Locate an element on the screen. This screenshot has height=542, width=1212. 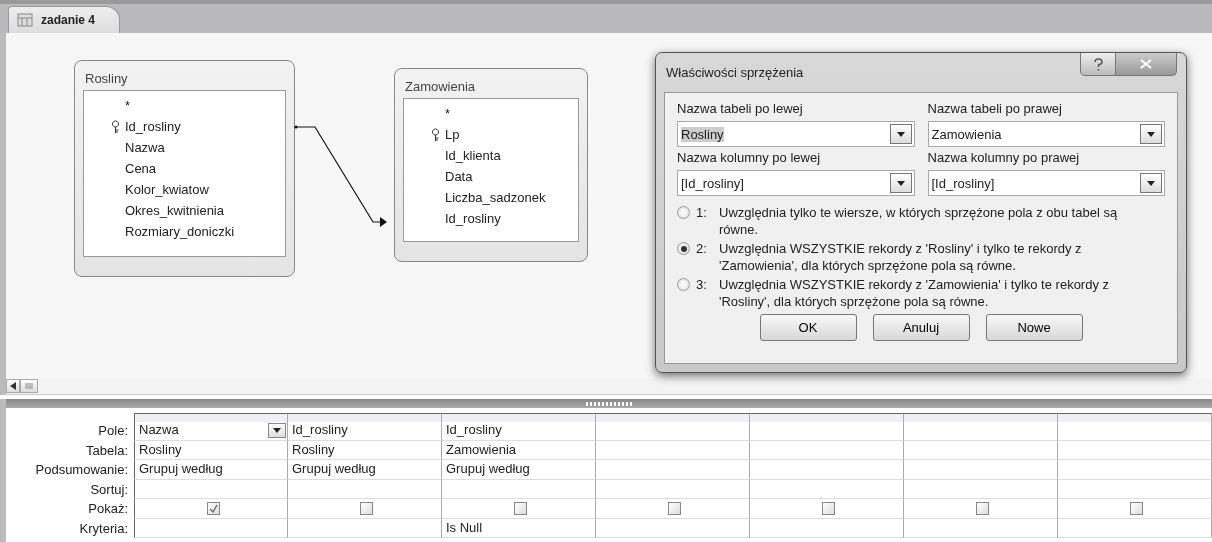
scroll-thumb is located at coordinates (29, 386).